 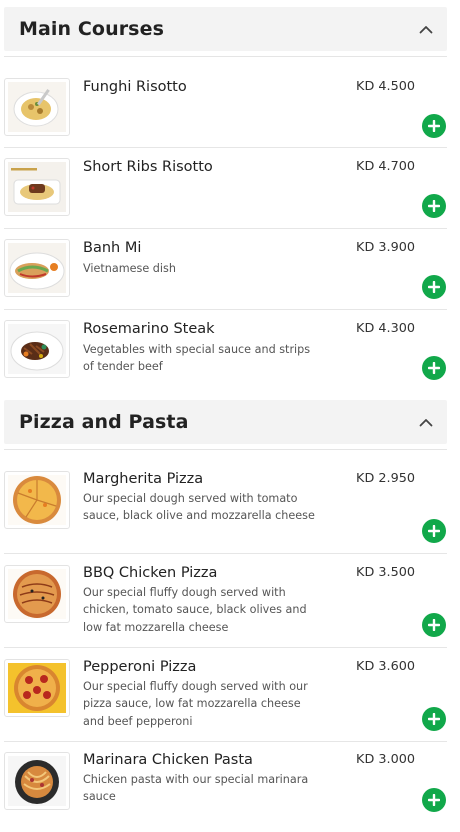 What do you see at coordinates (385, 86) in the screenshot?
I see `item-price: KD 4.500` at bounding box center [385, 86].